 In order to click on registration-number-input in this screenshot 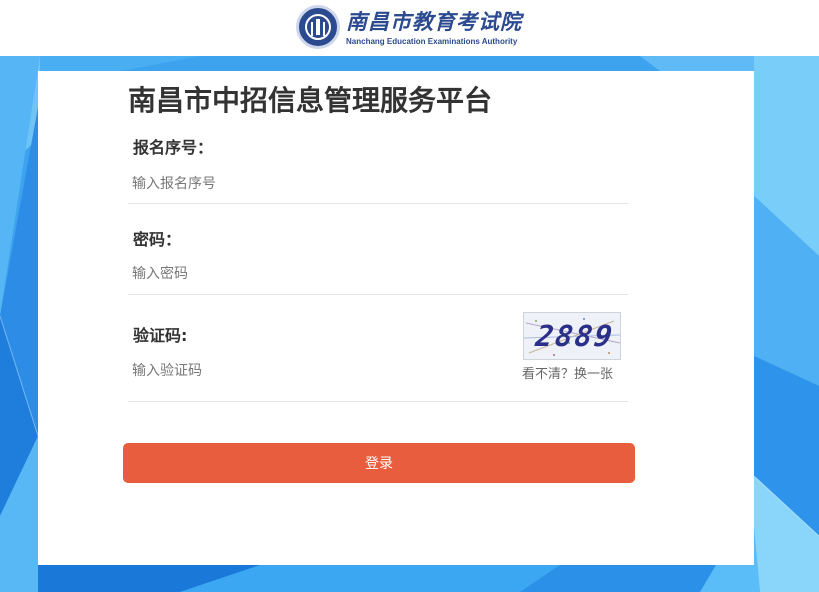, I will do `click(297, 184)`.